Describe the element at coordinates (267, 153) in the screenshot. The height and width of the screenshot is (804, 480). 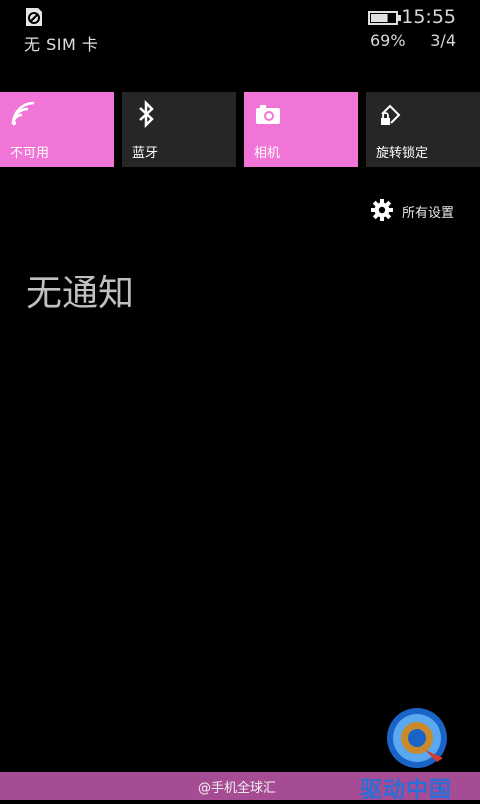
I see `tile-camera-label: 相机` at that location.